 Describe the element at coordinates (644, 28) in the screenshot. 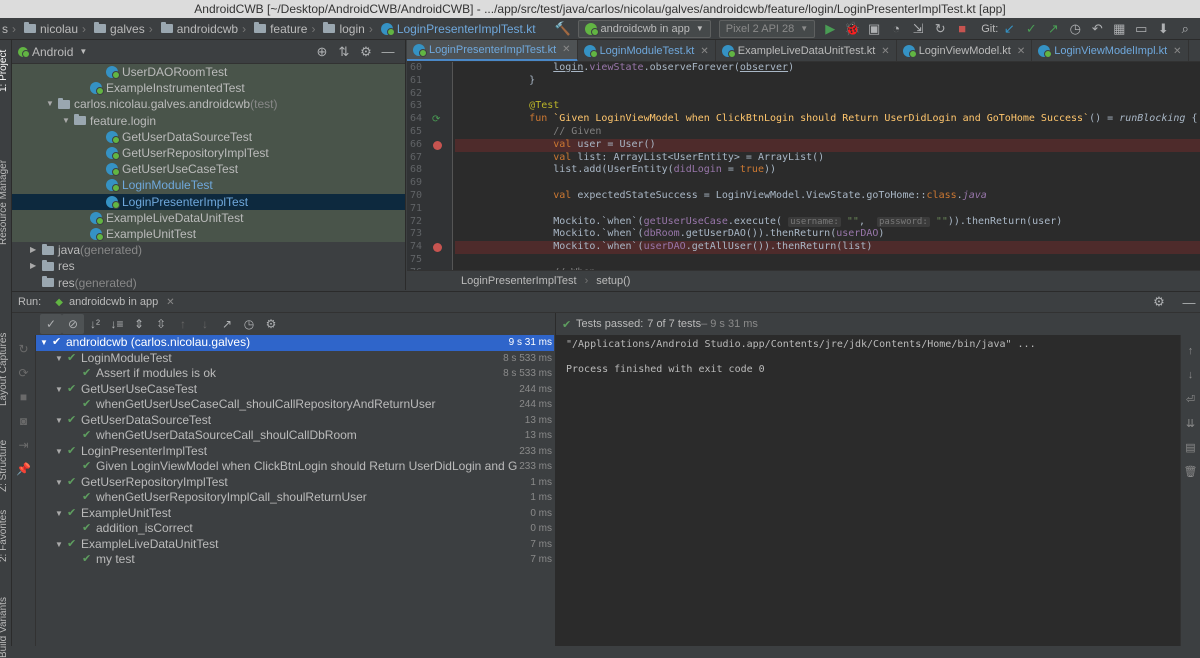

I see `run-config-select: androidcwb in app ▼` at that location.